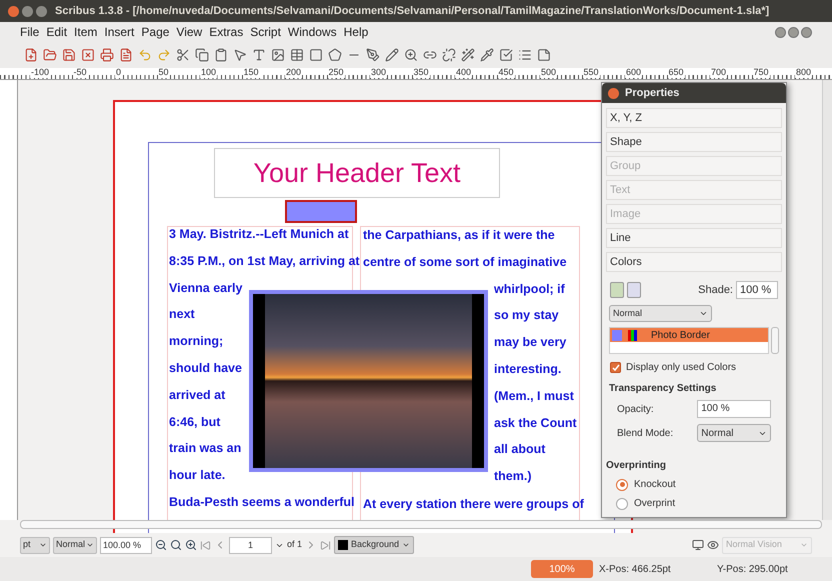 This screenshot has width=832, height=581. Describe the element at coordinates (126, 545) in the screenshot. I see `zoom-field: 100.00 %` at that location.